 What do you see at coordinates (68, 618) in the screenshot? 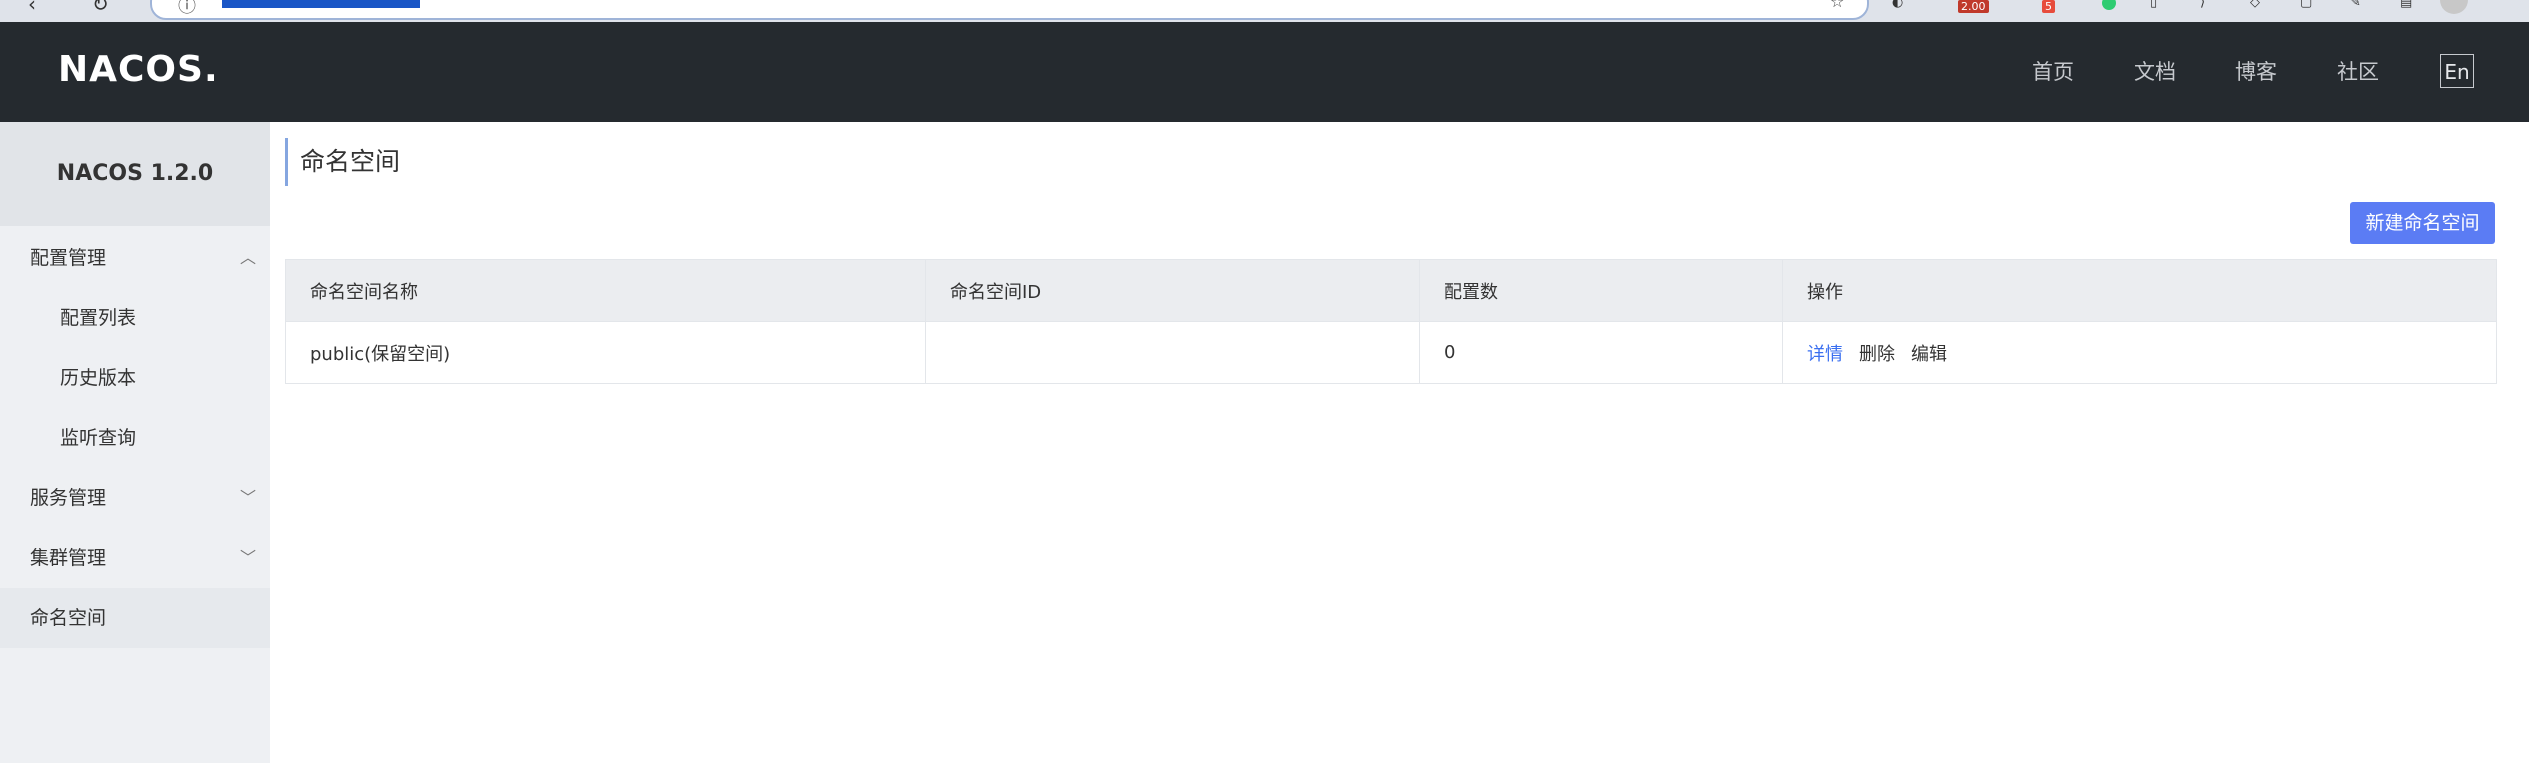
I see `sidebar-item-label: 命名空间` at bounding box center [68, 618].